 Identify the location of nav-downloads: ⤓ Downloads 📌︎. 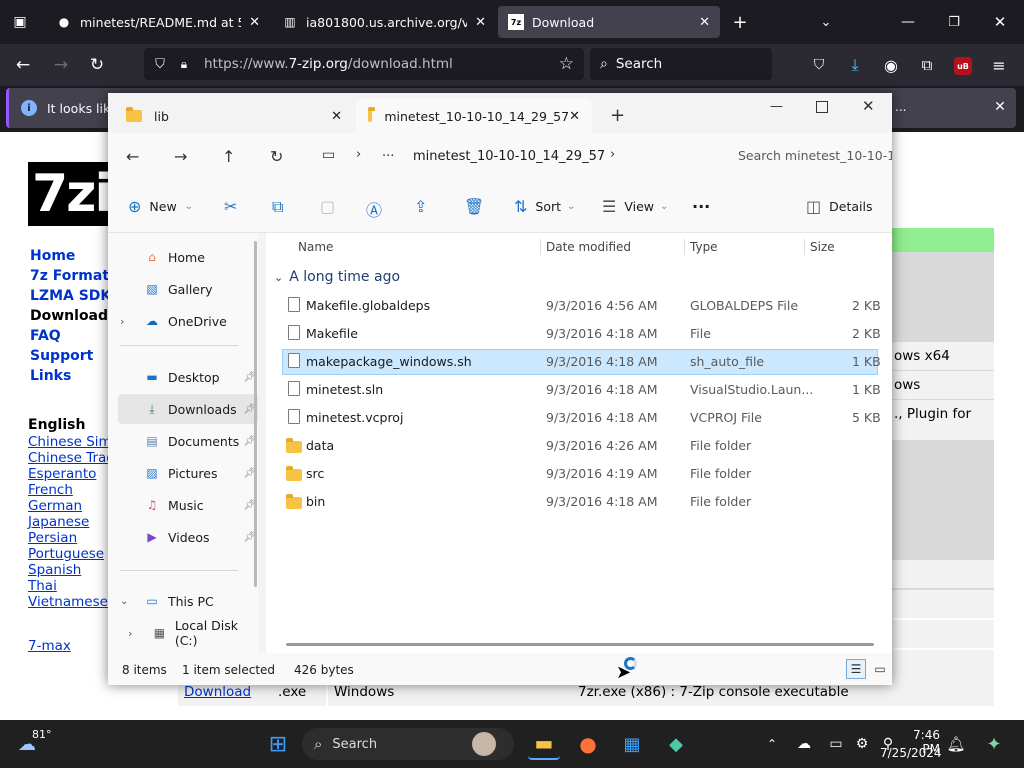
(188, 409).